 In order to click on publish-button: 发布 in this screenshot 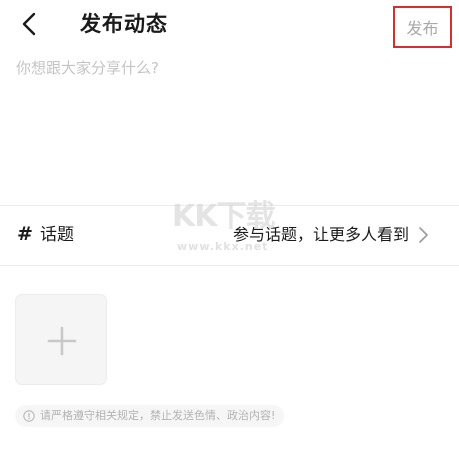, I will do `click(422, 27)`.